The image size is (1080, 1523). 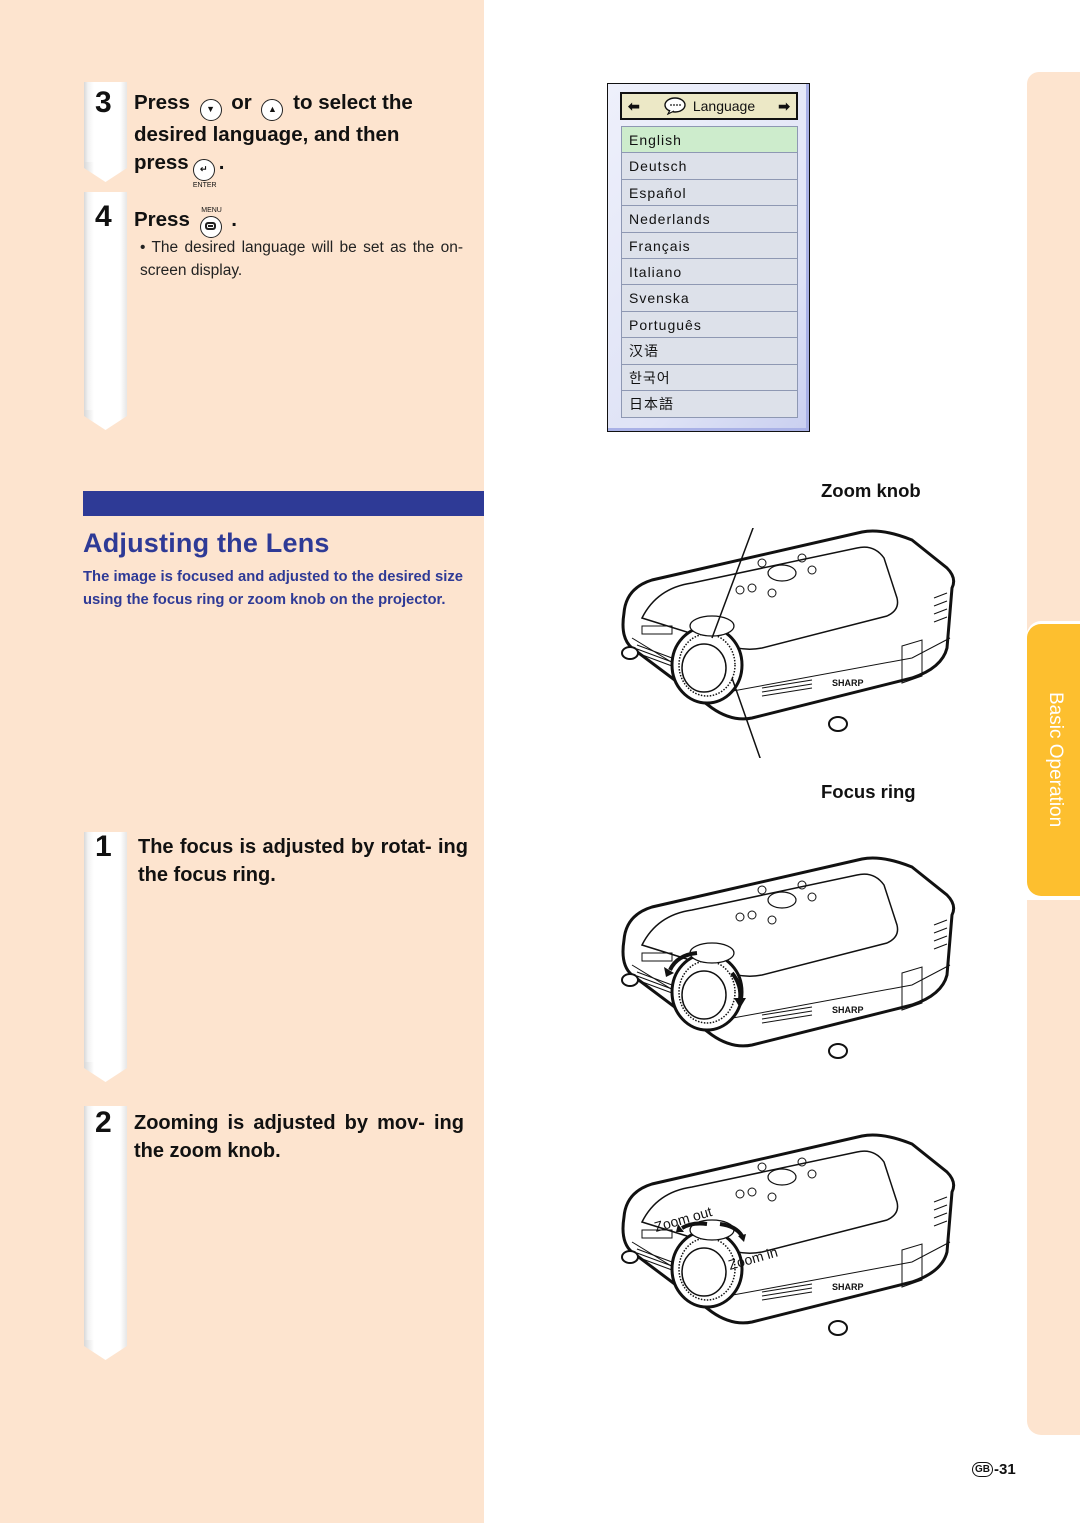 What do you see at coordinates (299, 222) in the screenshot?
I see `step-4-instruction: Press MENU .` at bounding box center [299, 222].